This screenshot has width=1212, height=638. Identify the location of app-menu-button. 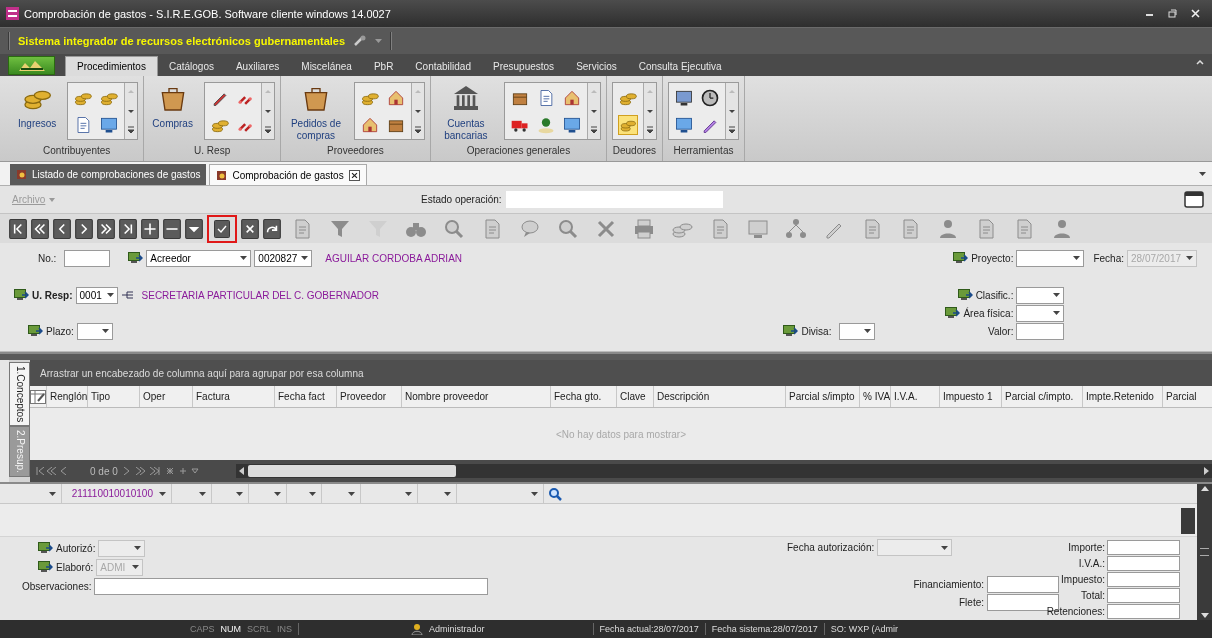
(31, 65).